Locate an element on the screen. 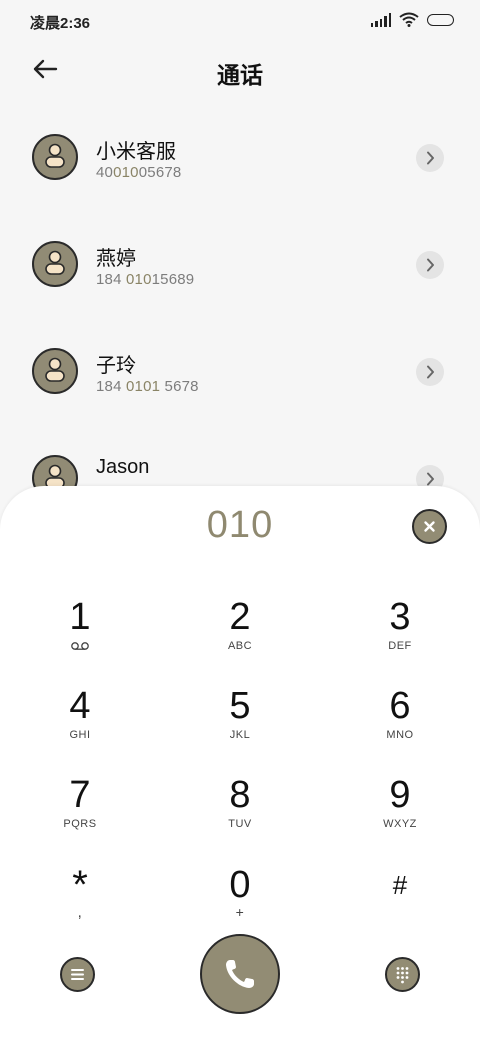 This screenshot has height=1040, width=480. menu-icon is located at coordinates (77, 974).